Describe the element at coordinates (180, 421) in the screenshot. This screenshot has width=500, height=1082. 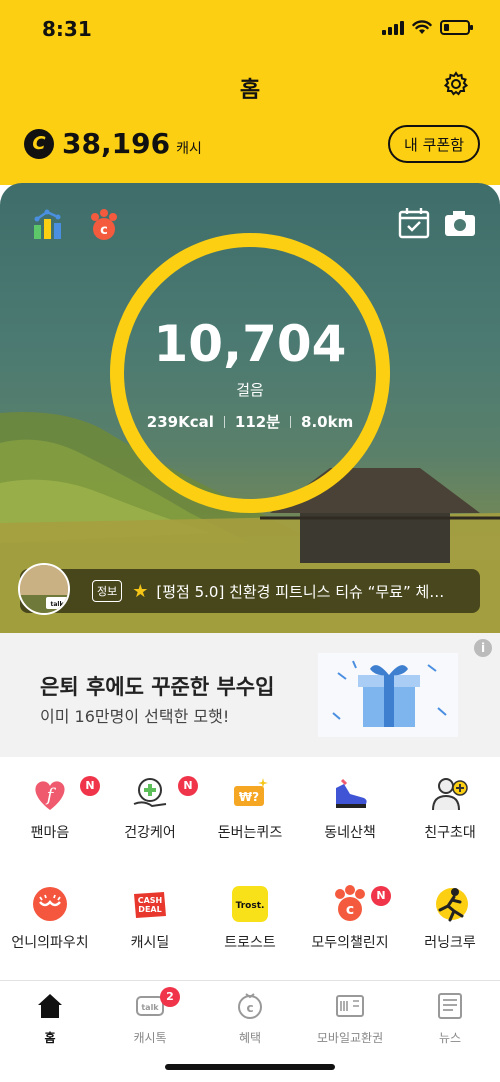
I see `calories-value: 239Kcal` at that location.